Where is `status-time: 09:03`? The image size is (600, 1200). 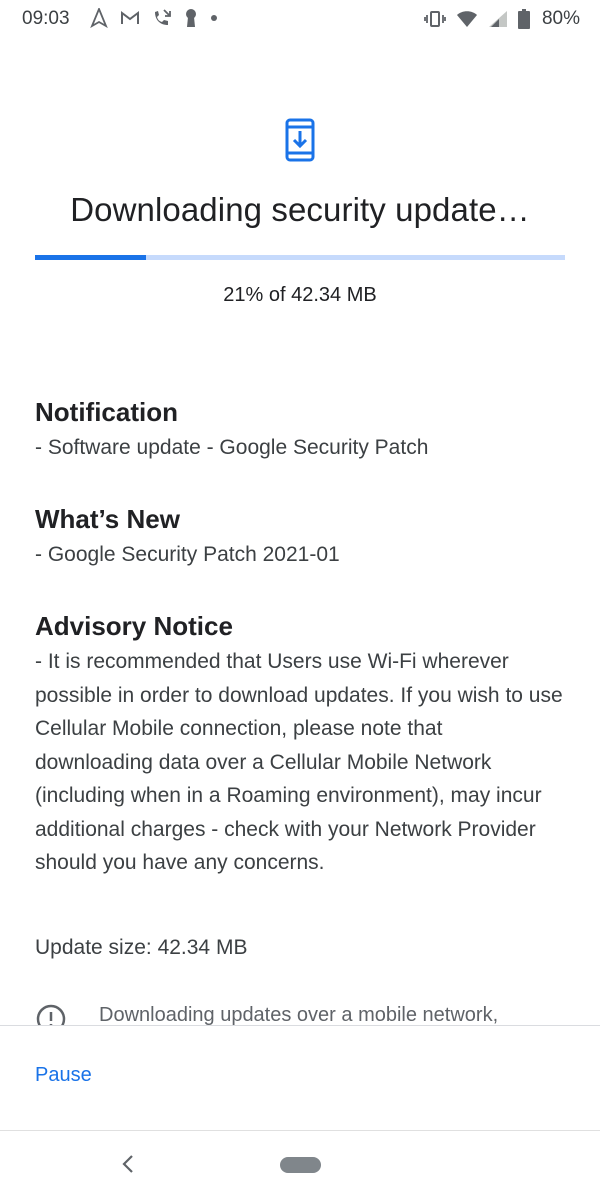 status-time: 09:03 is located at coordinates (46, 18).